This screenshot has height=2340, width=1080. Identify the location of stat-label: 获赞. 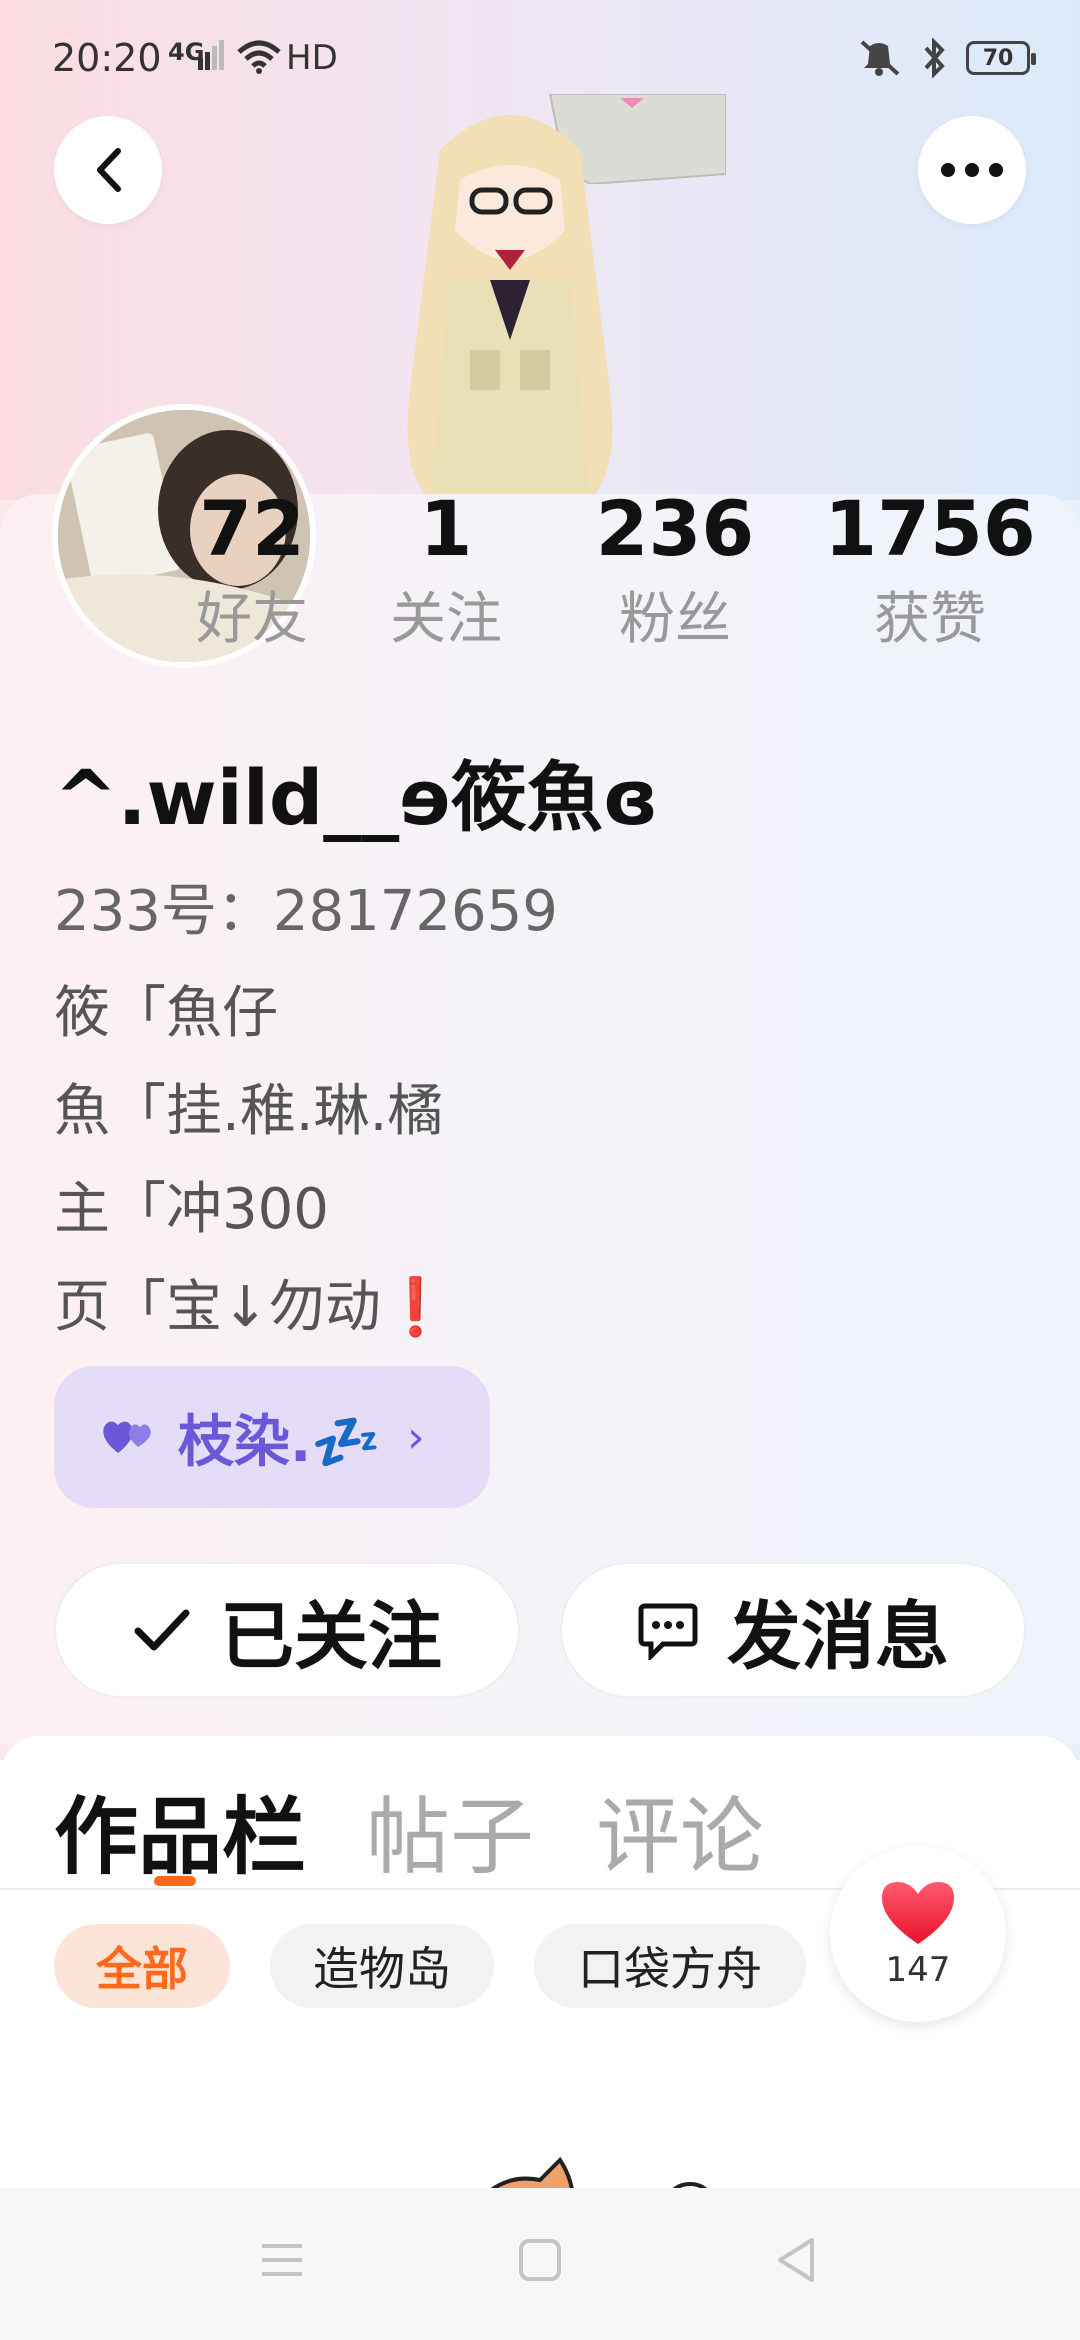
(930, 619).